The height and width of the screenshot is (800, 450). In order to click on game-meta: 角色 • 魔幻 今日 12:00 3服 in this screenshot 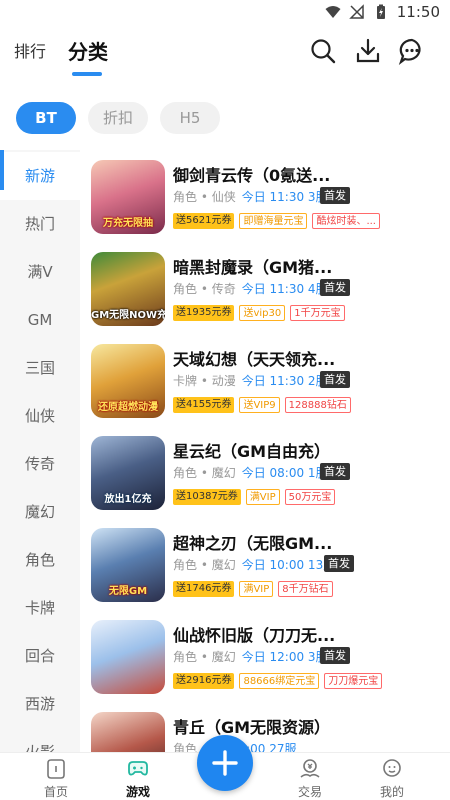, I will do `click(250, 656)`.